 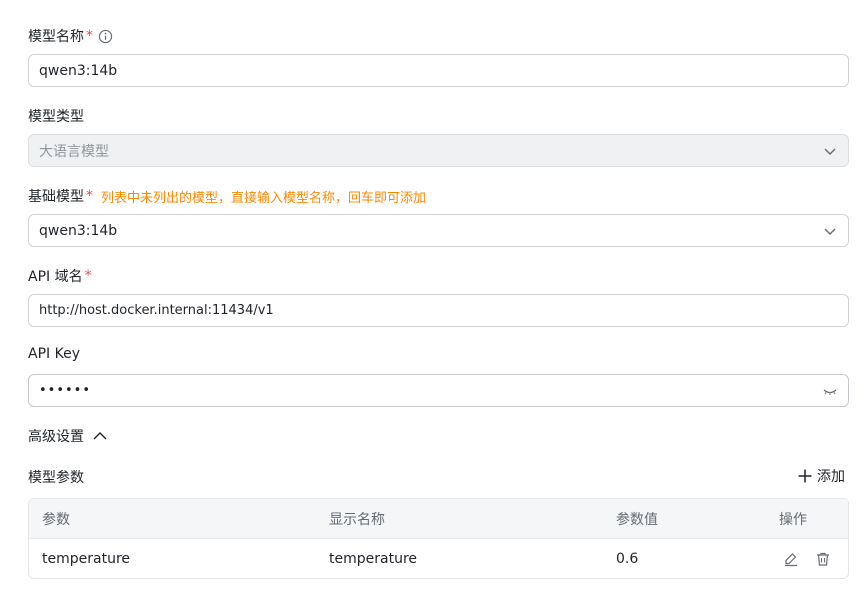 I want to click on api-domain-label: API 域名 *, so click(x=60, y=276).